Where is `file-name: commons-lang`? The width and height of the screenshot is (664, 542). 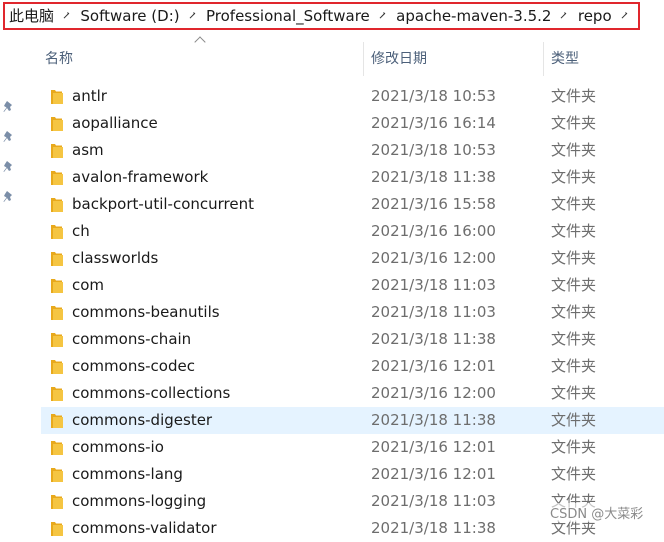
file-name: commons-lang is located at coordinates (127, 474).